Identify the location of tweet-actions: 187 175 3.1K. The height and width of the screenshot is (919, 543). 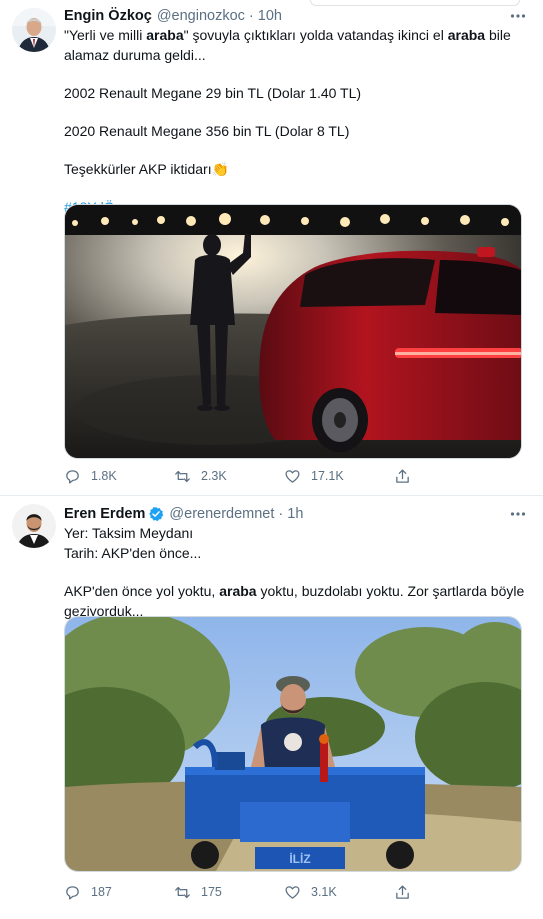
(264, 892).